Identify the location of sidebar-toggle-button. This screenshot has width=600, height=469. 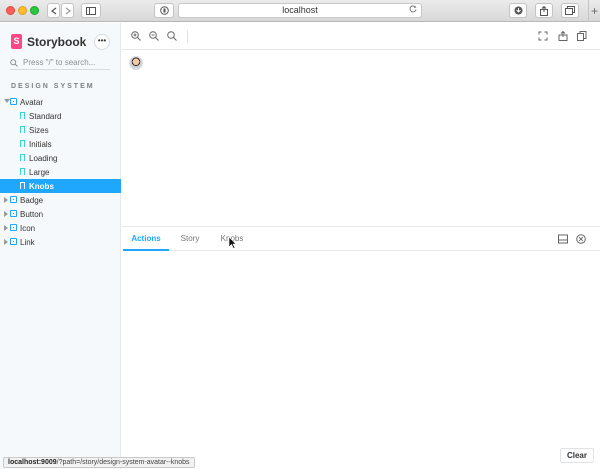
(91, 10).